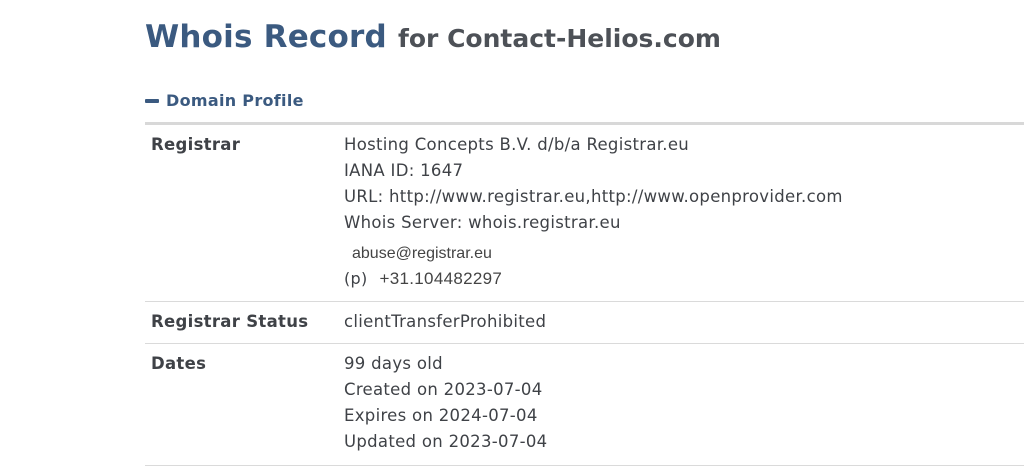 The width and height of the screenshot is (1024, 474). I want to click on minus-icon, so click(152, 100).